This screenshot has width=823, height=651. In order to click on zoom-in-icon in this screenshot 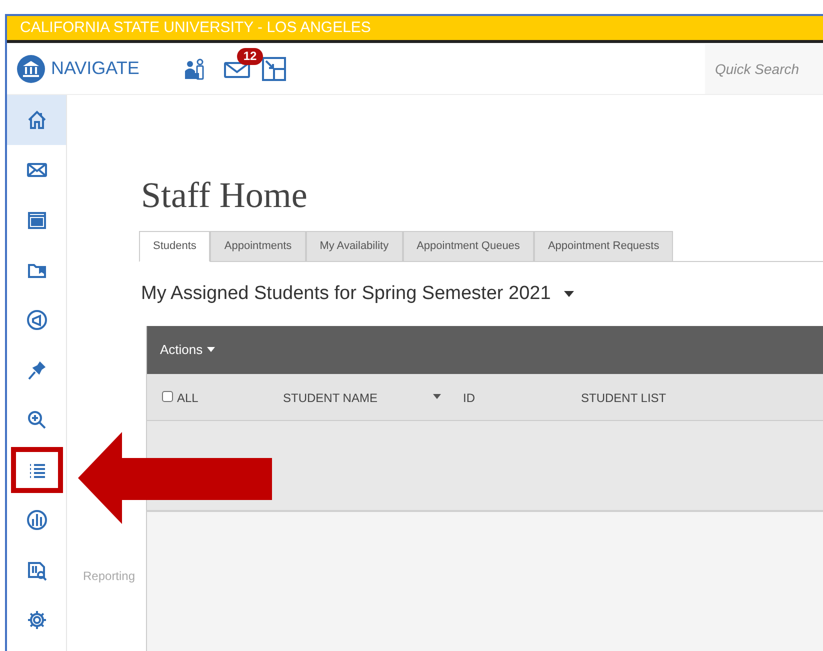, I will do `click(37, 420)`.